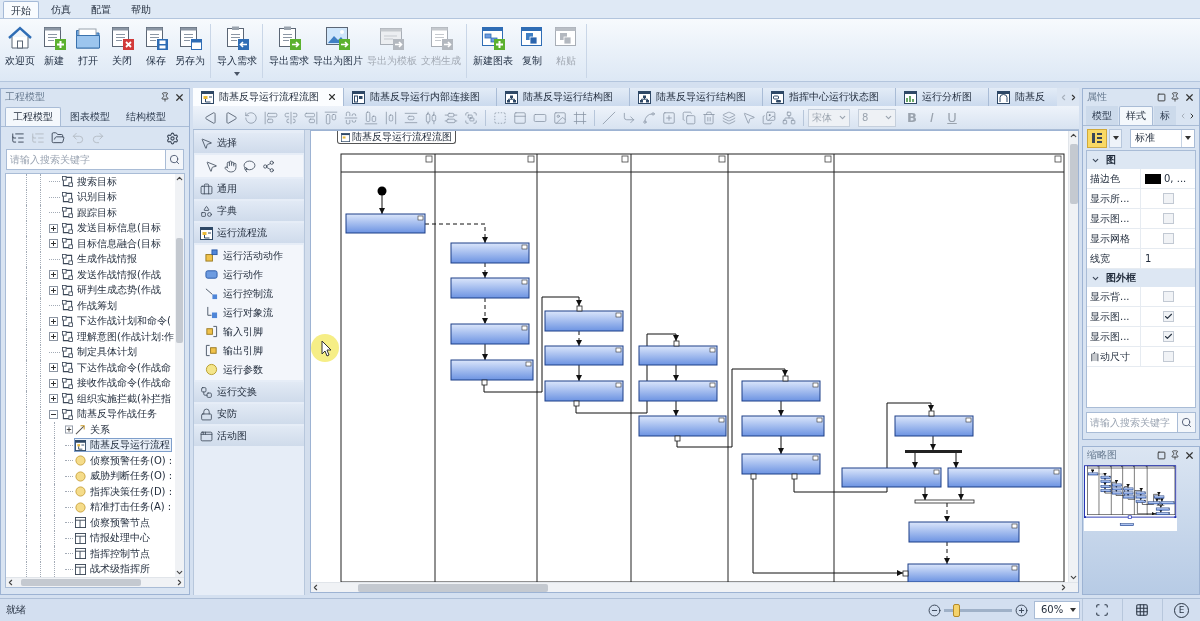 The image size is (1200, 621). I want to click on align-left-icon, so click(271, 117).